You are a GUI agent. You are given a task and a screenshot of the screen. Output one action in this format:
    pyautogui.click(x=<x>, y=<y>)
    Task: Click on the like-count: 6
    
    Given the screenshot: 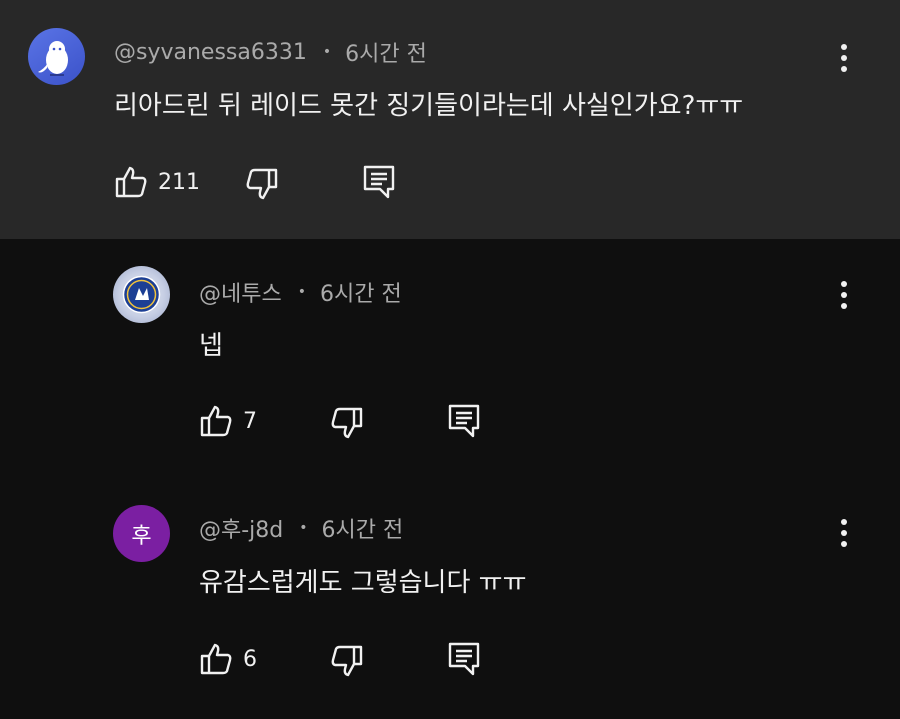 What is the action you would take?
    pyautogui.click(x=250, y=659)
    